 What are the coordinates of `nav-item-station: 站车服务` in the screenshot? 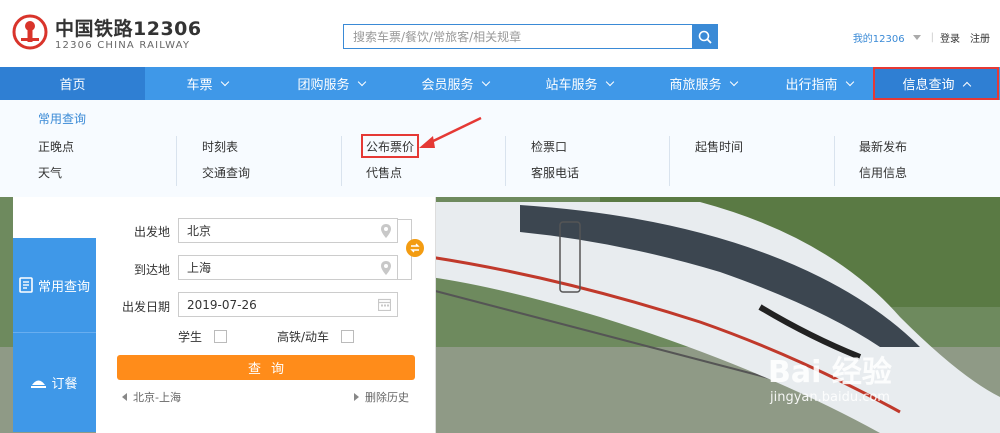 It's located at (579, 83).